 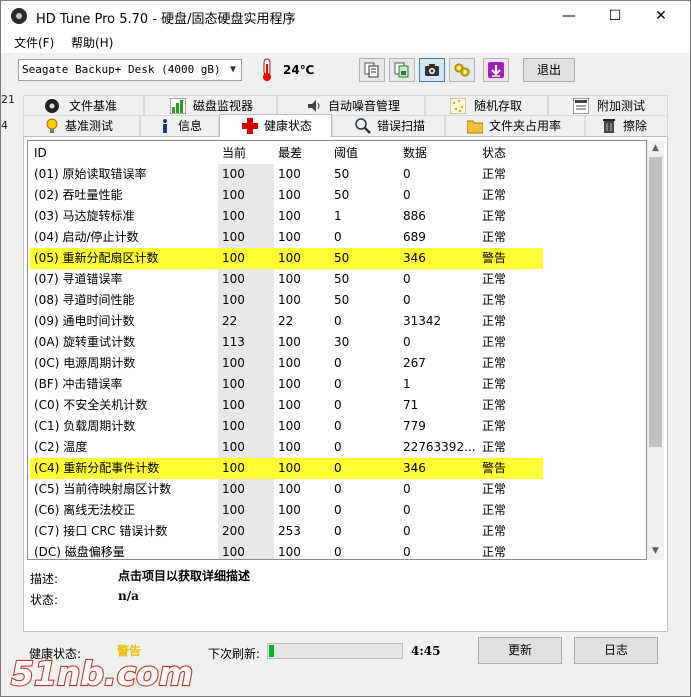 I want to click on copy-text-icon, so click(x=371, y=70).